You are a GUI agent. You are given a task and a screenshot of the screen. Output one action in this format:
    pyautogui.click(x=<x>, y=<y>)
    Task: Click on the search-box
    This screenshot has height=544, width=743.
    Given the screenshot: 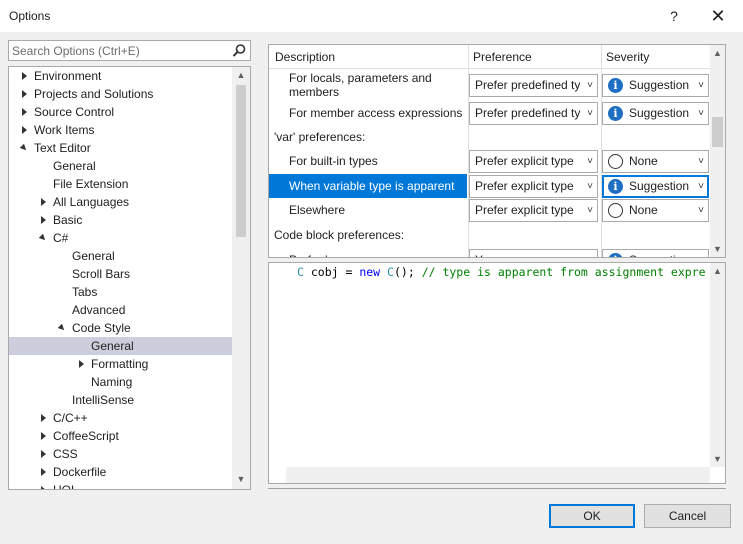 What is the action you would take?
    pyautogui.click(x=129, y=50)
    